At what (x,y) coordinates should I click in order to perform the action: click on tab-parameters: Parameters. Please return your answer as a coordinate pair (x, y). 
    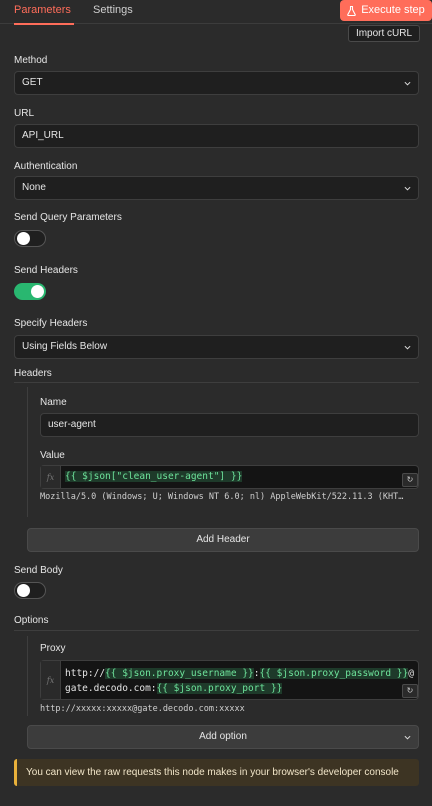
    Looking at the image, I should click on (44, 12).